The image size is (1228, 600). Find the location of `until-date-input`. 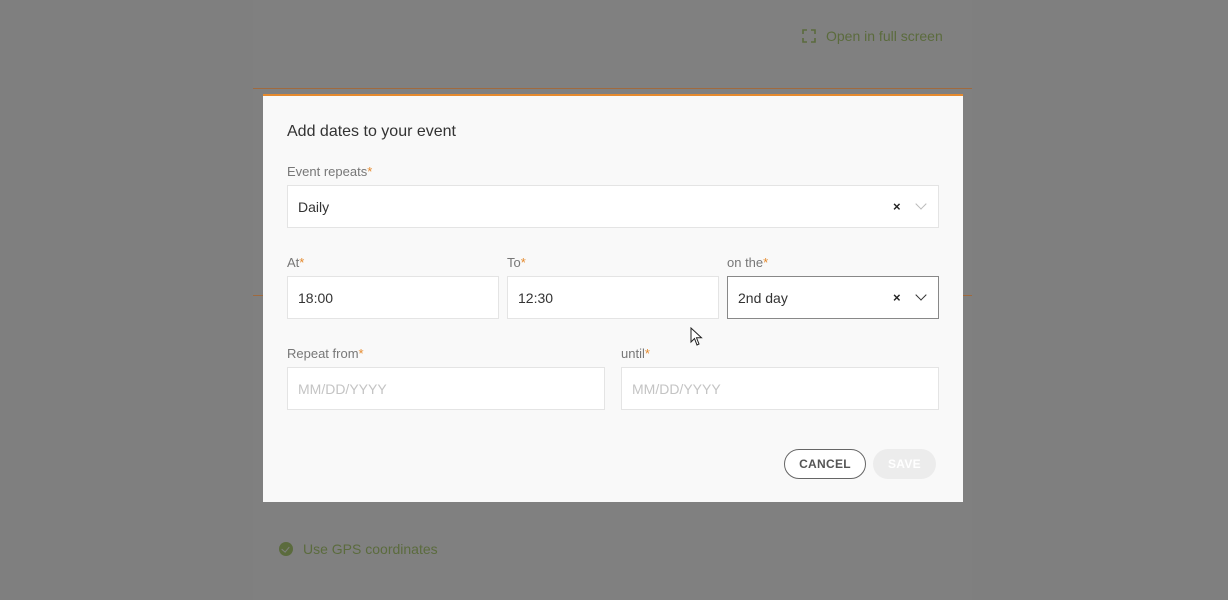

until-date-input is located at coordinates (780, 388).